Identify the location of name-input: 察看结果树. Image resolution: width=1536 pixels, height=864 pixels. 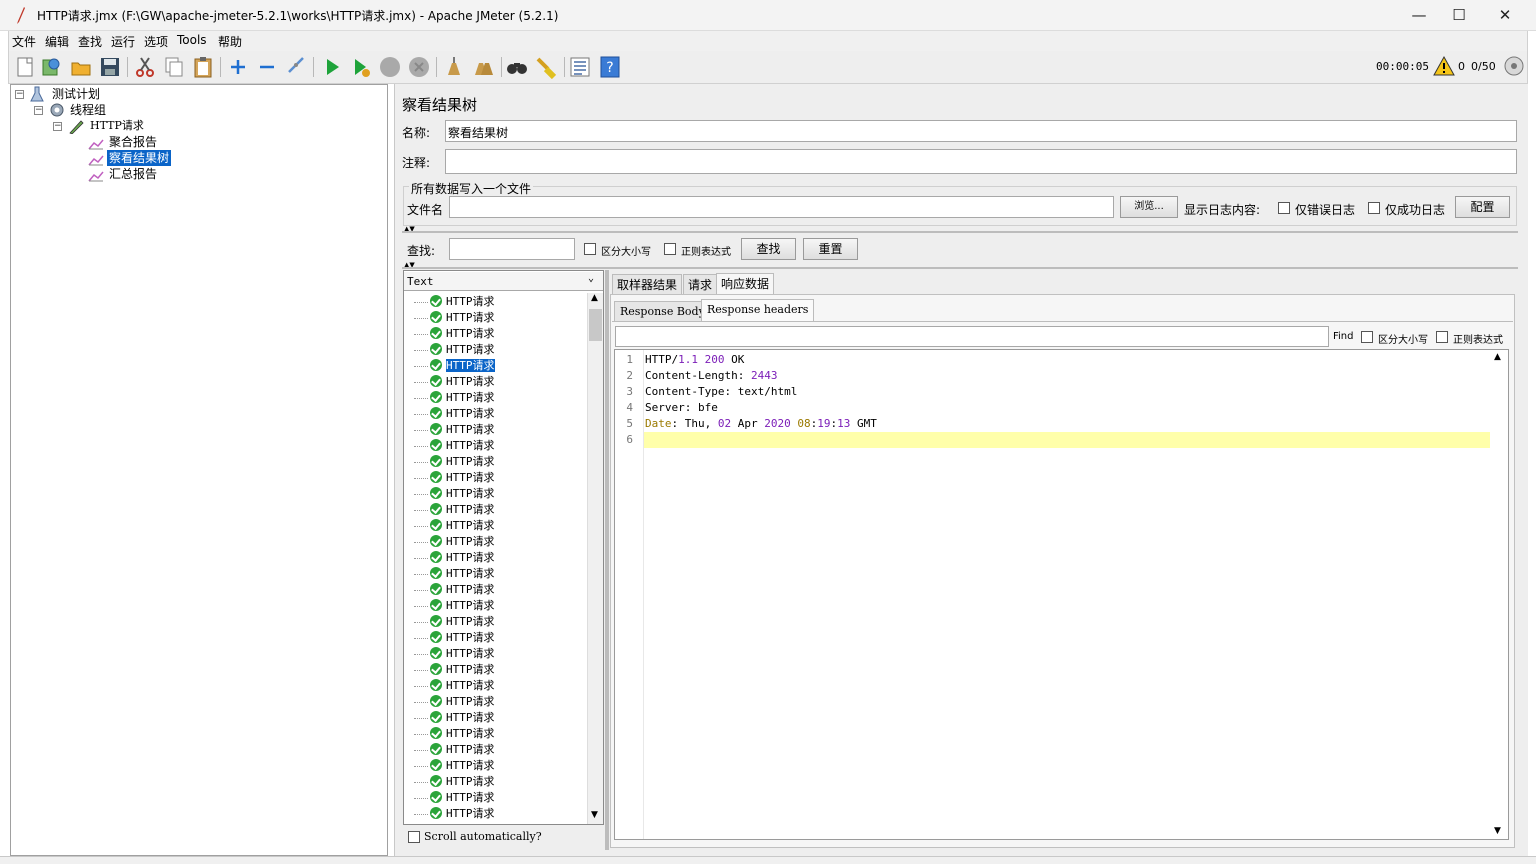
(981, 131).